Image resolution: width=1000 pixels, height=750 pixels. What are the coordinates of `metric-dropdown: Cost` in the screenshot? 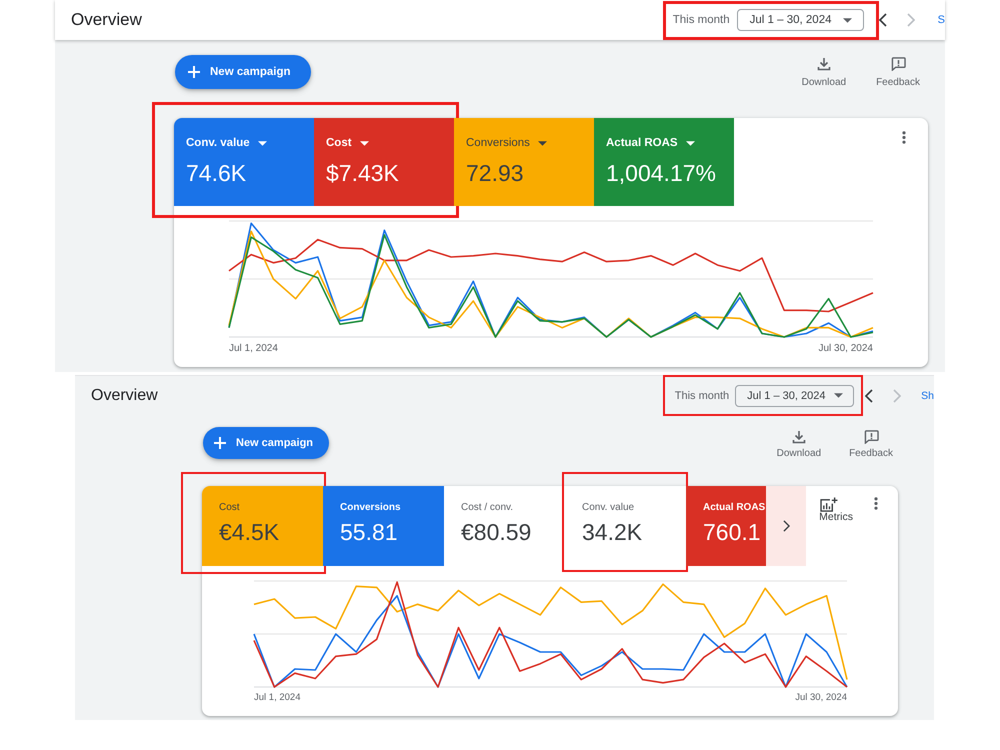 It's located at (347, 143).